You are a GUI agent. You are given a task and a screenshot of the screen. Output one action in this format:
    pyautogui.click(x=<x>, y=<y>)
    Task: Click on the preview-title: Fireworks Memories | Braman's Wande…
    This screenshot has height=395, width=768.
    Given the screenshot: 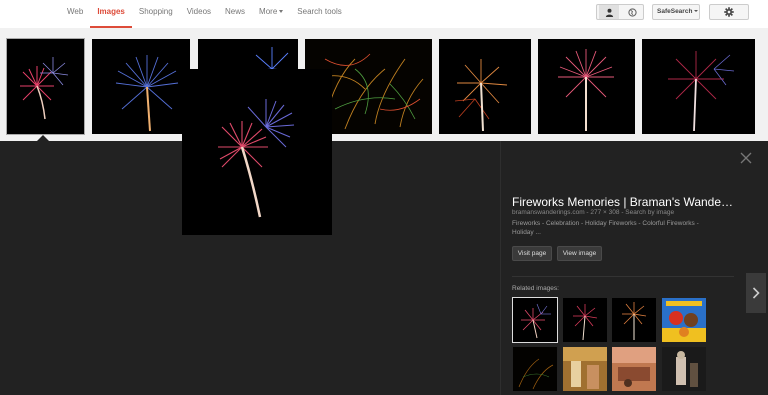 What is the action you would take?
    pyautogui.click(x=626, y=202)
    